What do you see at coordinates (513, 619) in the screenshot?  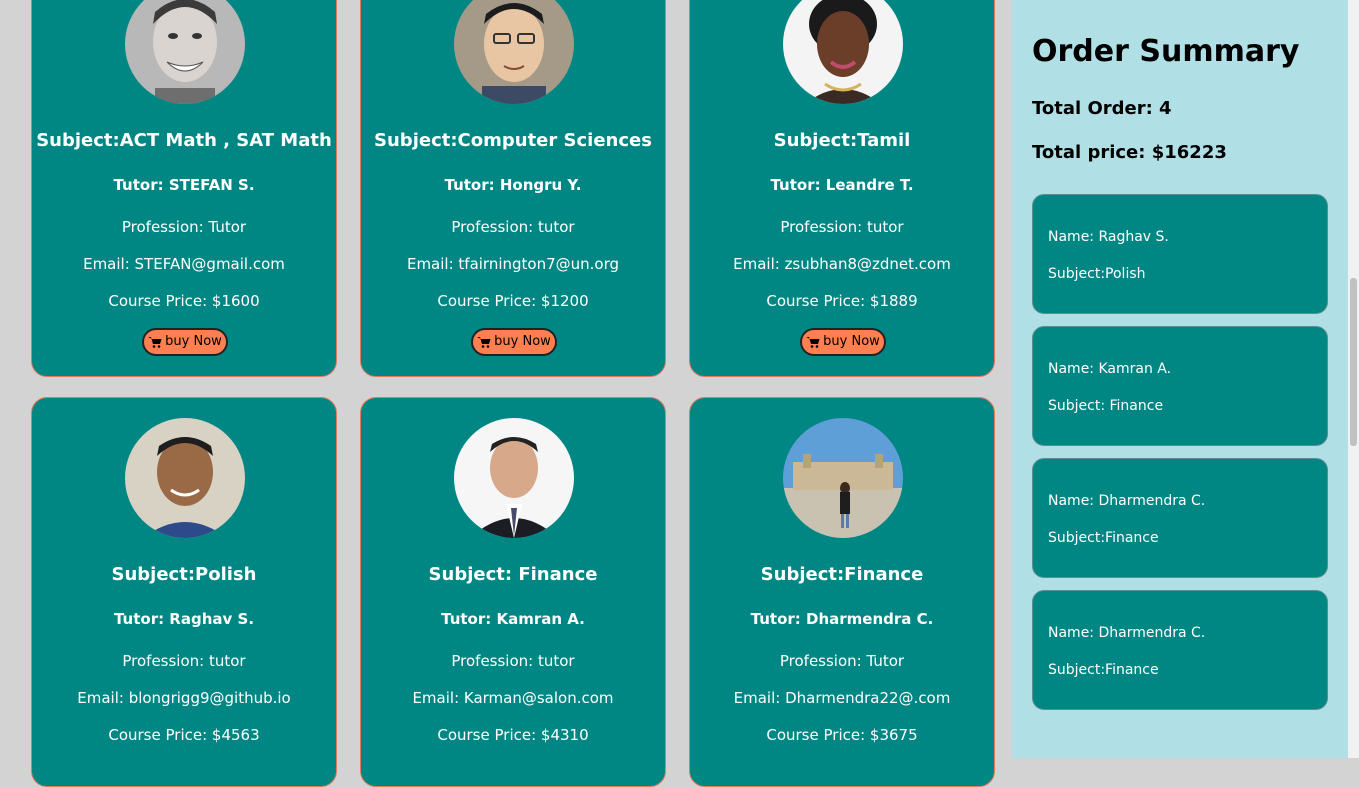 I see `tutor-name: Tutor: Kamran A.` at bounding box center [513, 619].